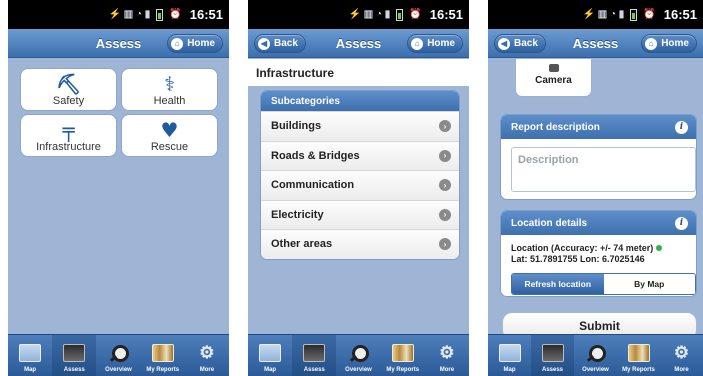 This screenshot has height=376, width=703. What do you see at coordinates (558, 284) in the screenshot?
I see `refresh-location-button: Refresh location` at bounding box center [558, 284].